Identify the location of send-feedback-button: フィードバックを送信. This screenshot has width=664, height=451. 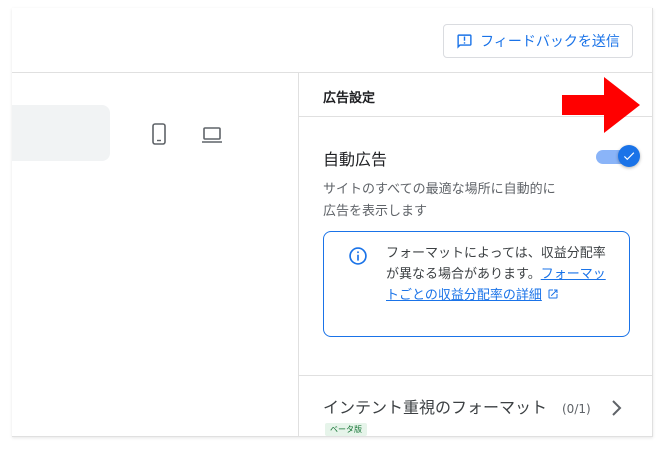
(538, 41).